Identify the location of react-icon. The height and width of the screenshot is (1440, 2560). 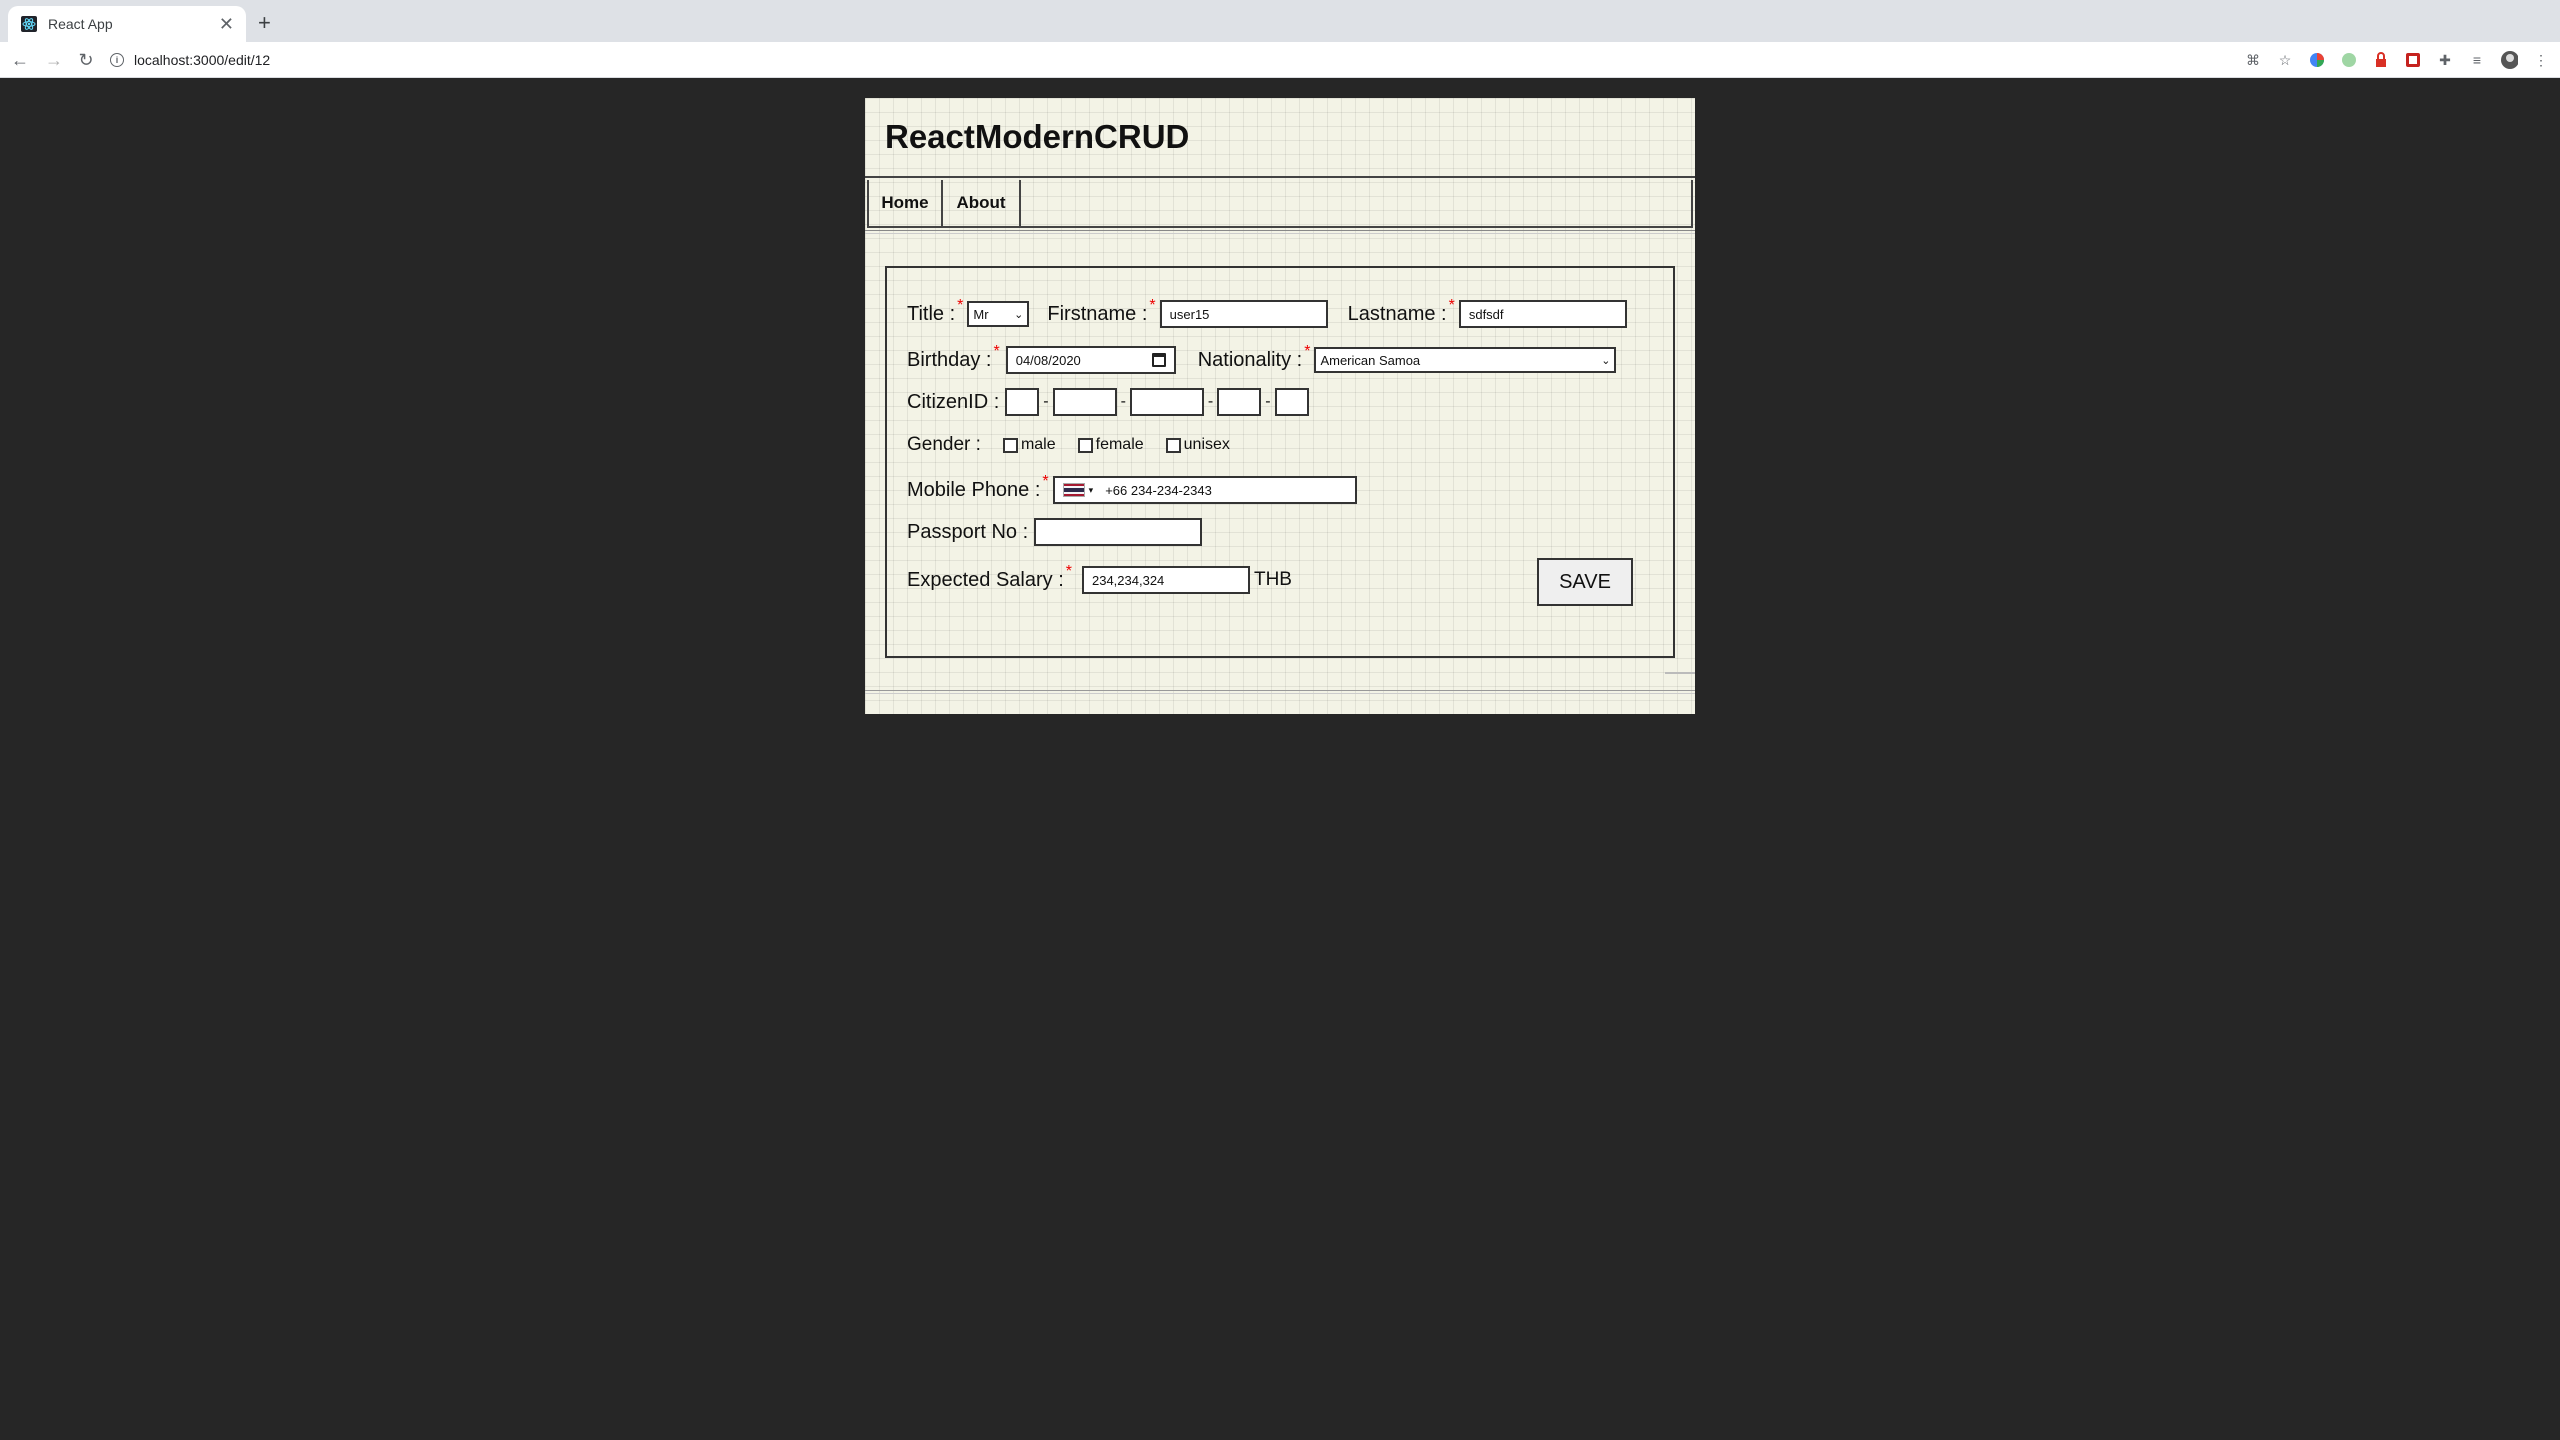
(29, 24).